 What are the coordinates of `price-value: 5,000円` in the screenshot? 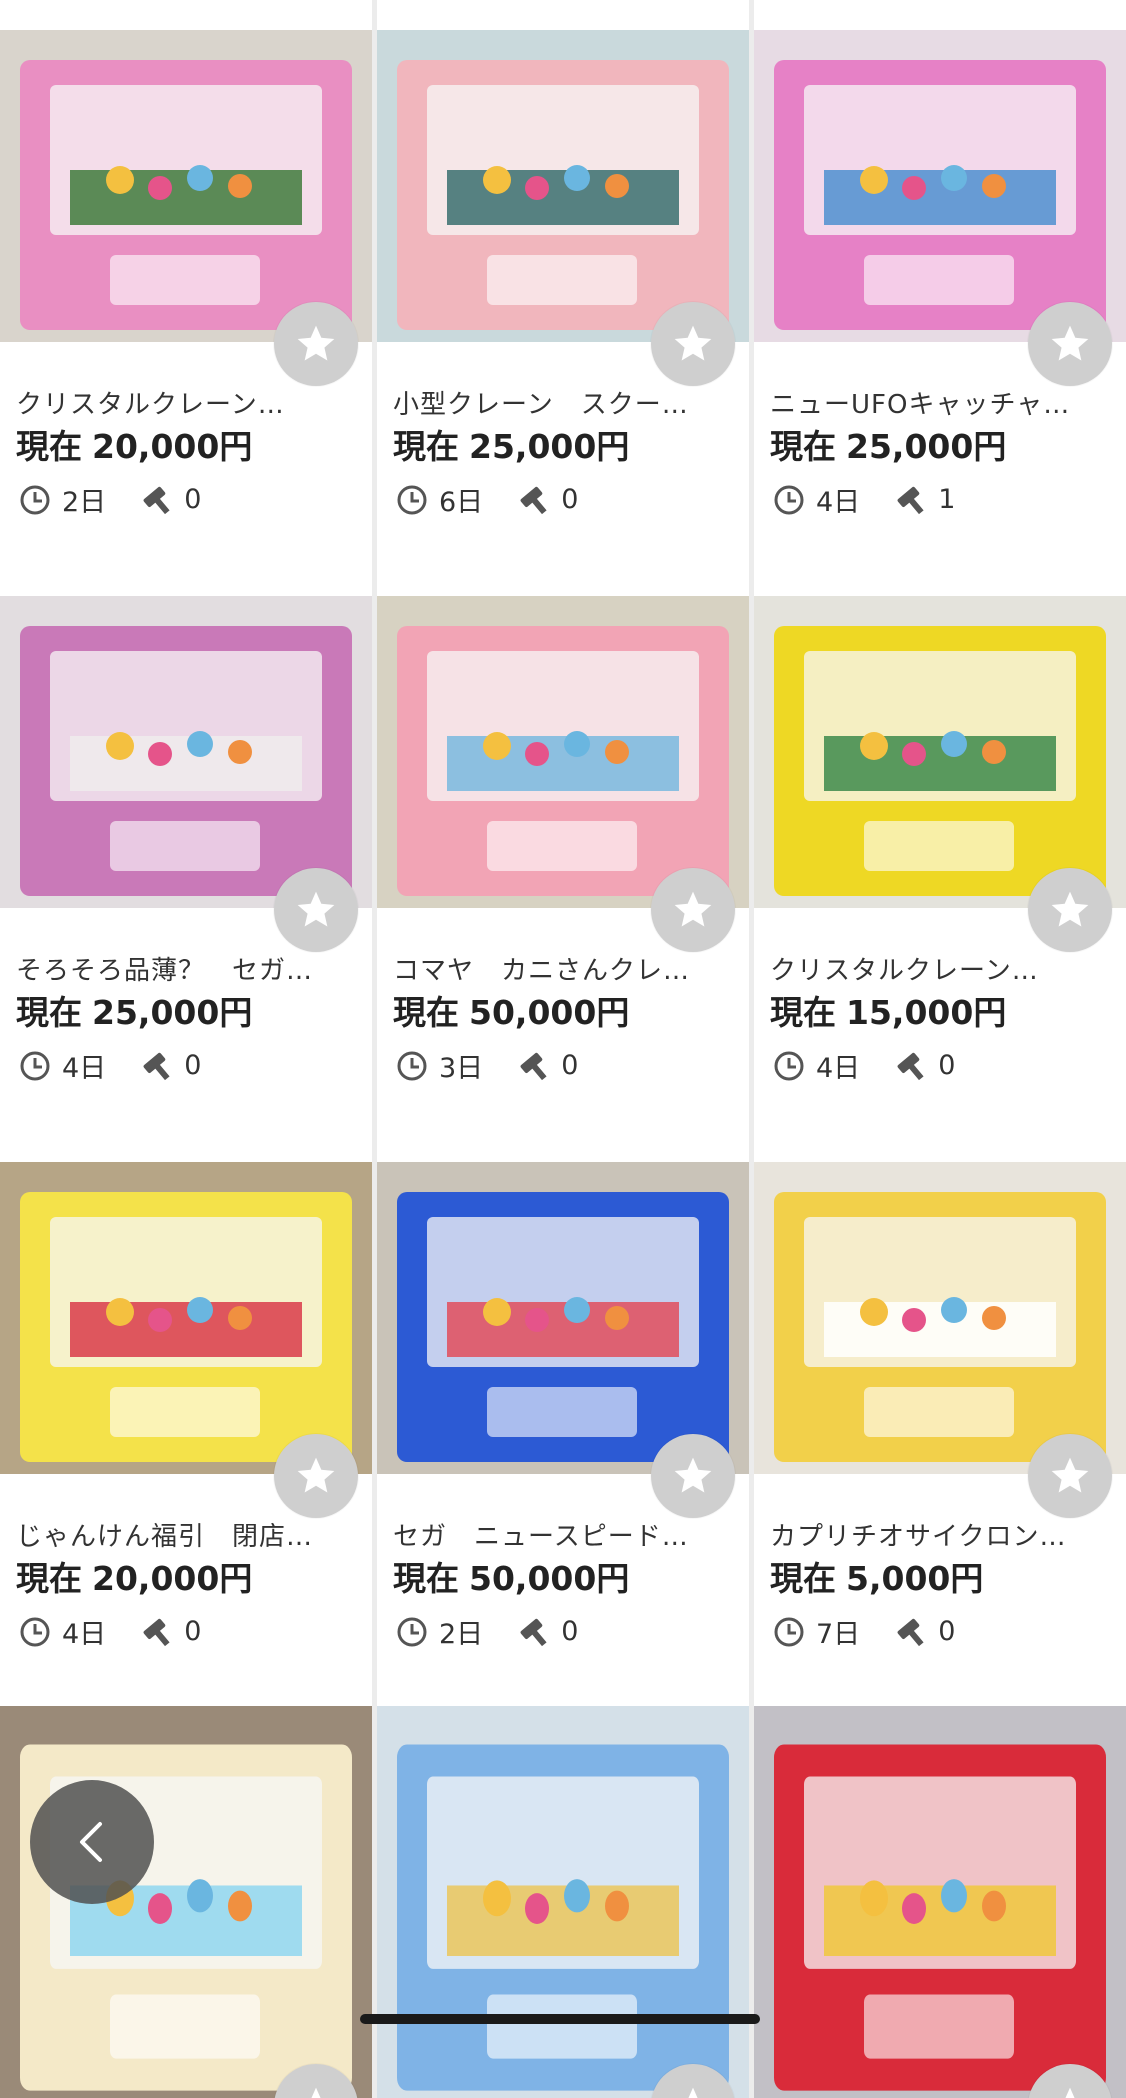 It's located at (915, 1578).